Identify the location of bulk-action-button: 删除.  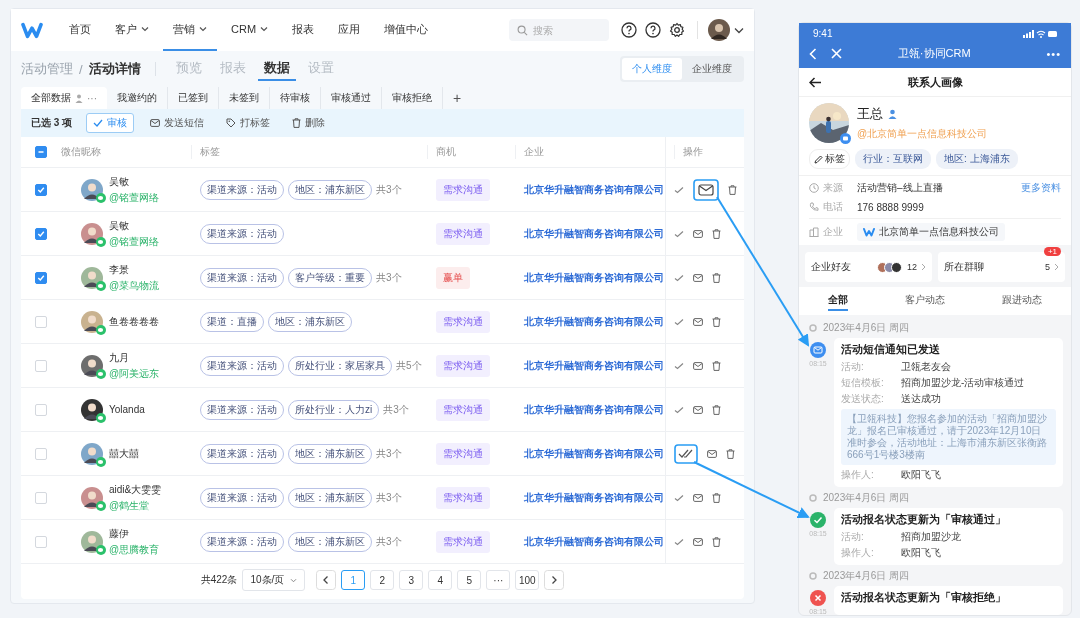
(309, 123).